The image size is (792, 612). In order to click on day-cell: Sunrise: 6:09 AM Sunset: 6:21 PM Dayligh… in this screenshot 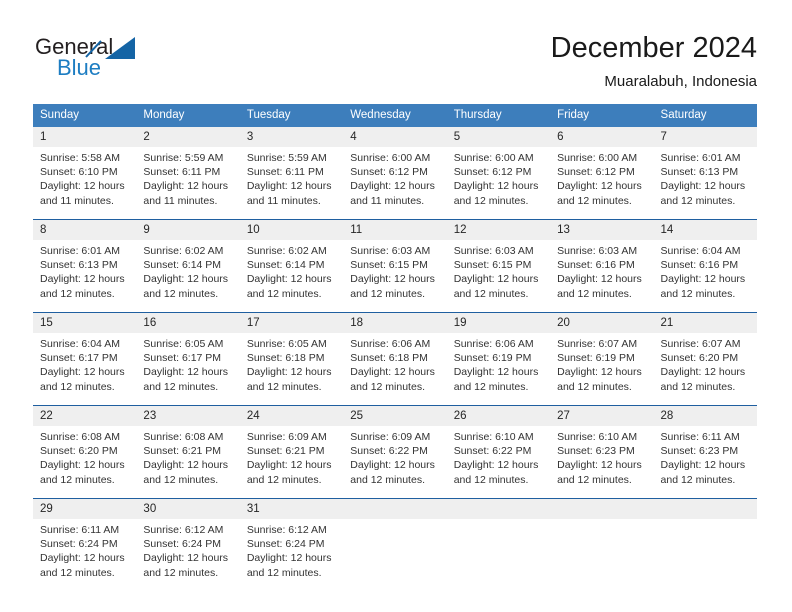, I will do `click(291, 462)`.